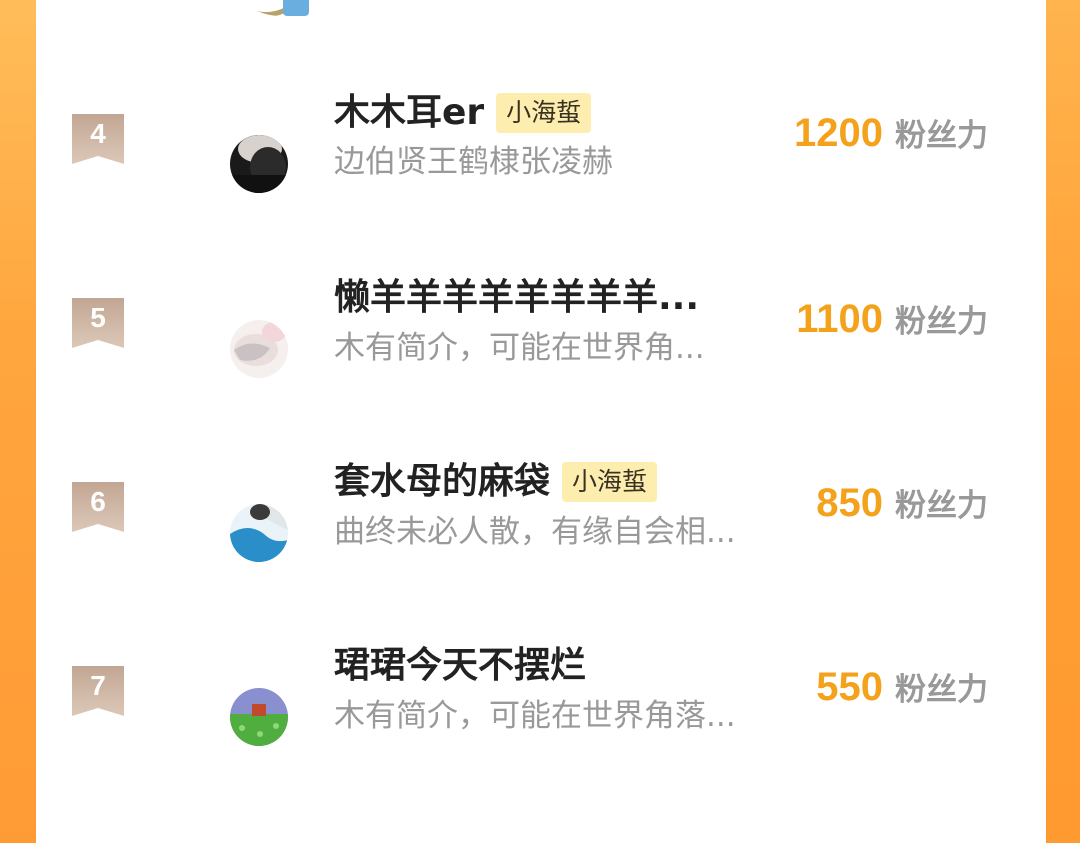  I want to click on user-bio: 边伯贤王鹤棣张凌赫, so click(473, 162).